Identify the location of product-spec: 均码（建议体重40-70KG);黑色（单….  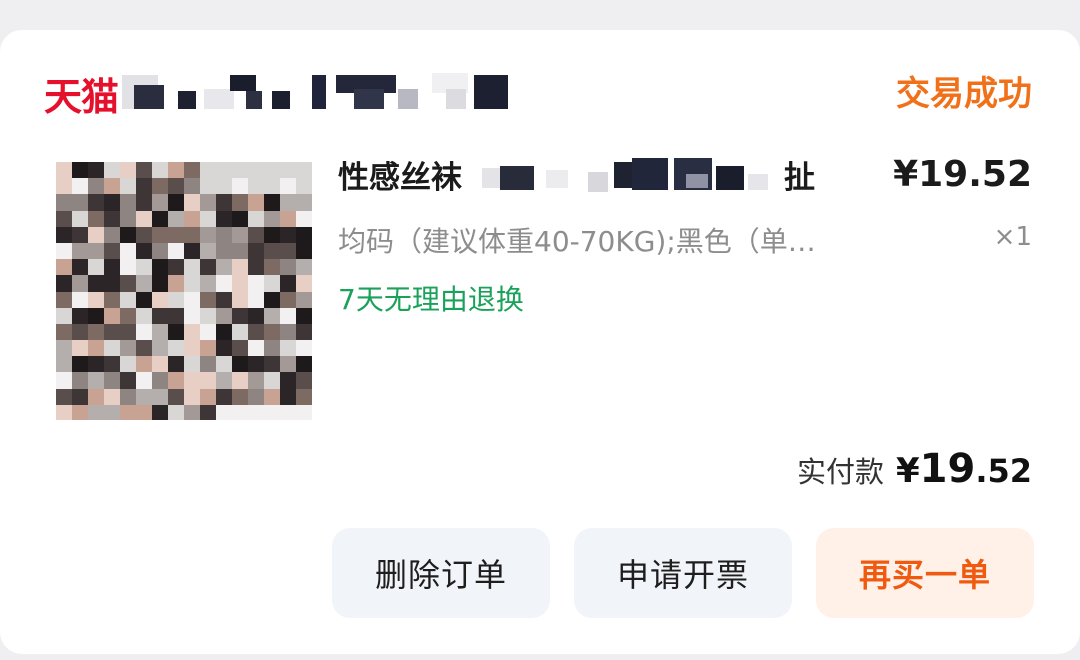
(577, 241).